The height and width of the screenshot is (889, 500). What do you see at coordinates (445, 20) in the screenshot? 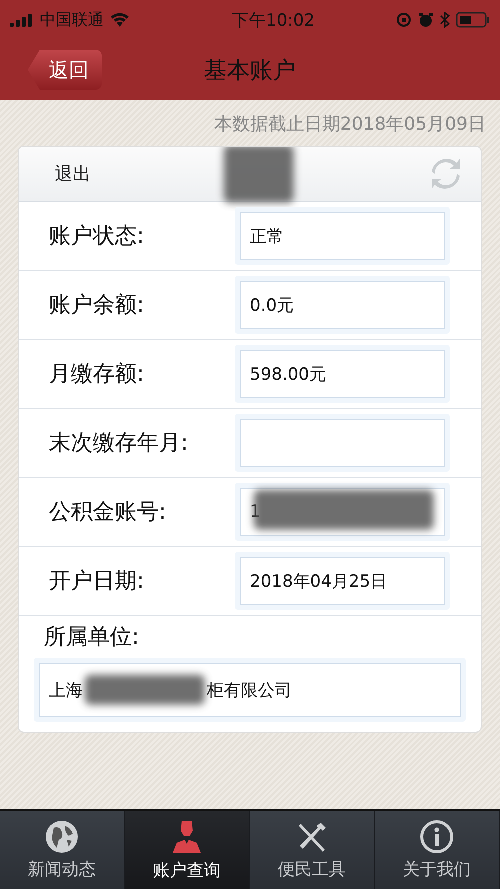
I see `bluetooth-icon` at bounding box center [445, 20].